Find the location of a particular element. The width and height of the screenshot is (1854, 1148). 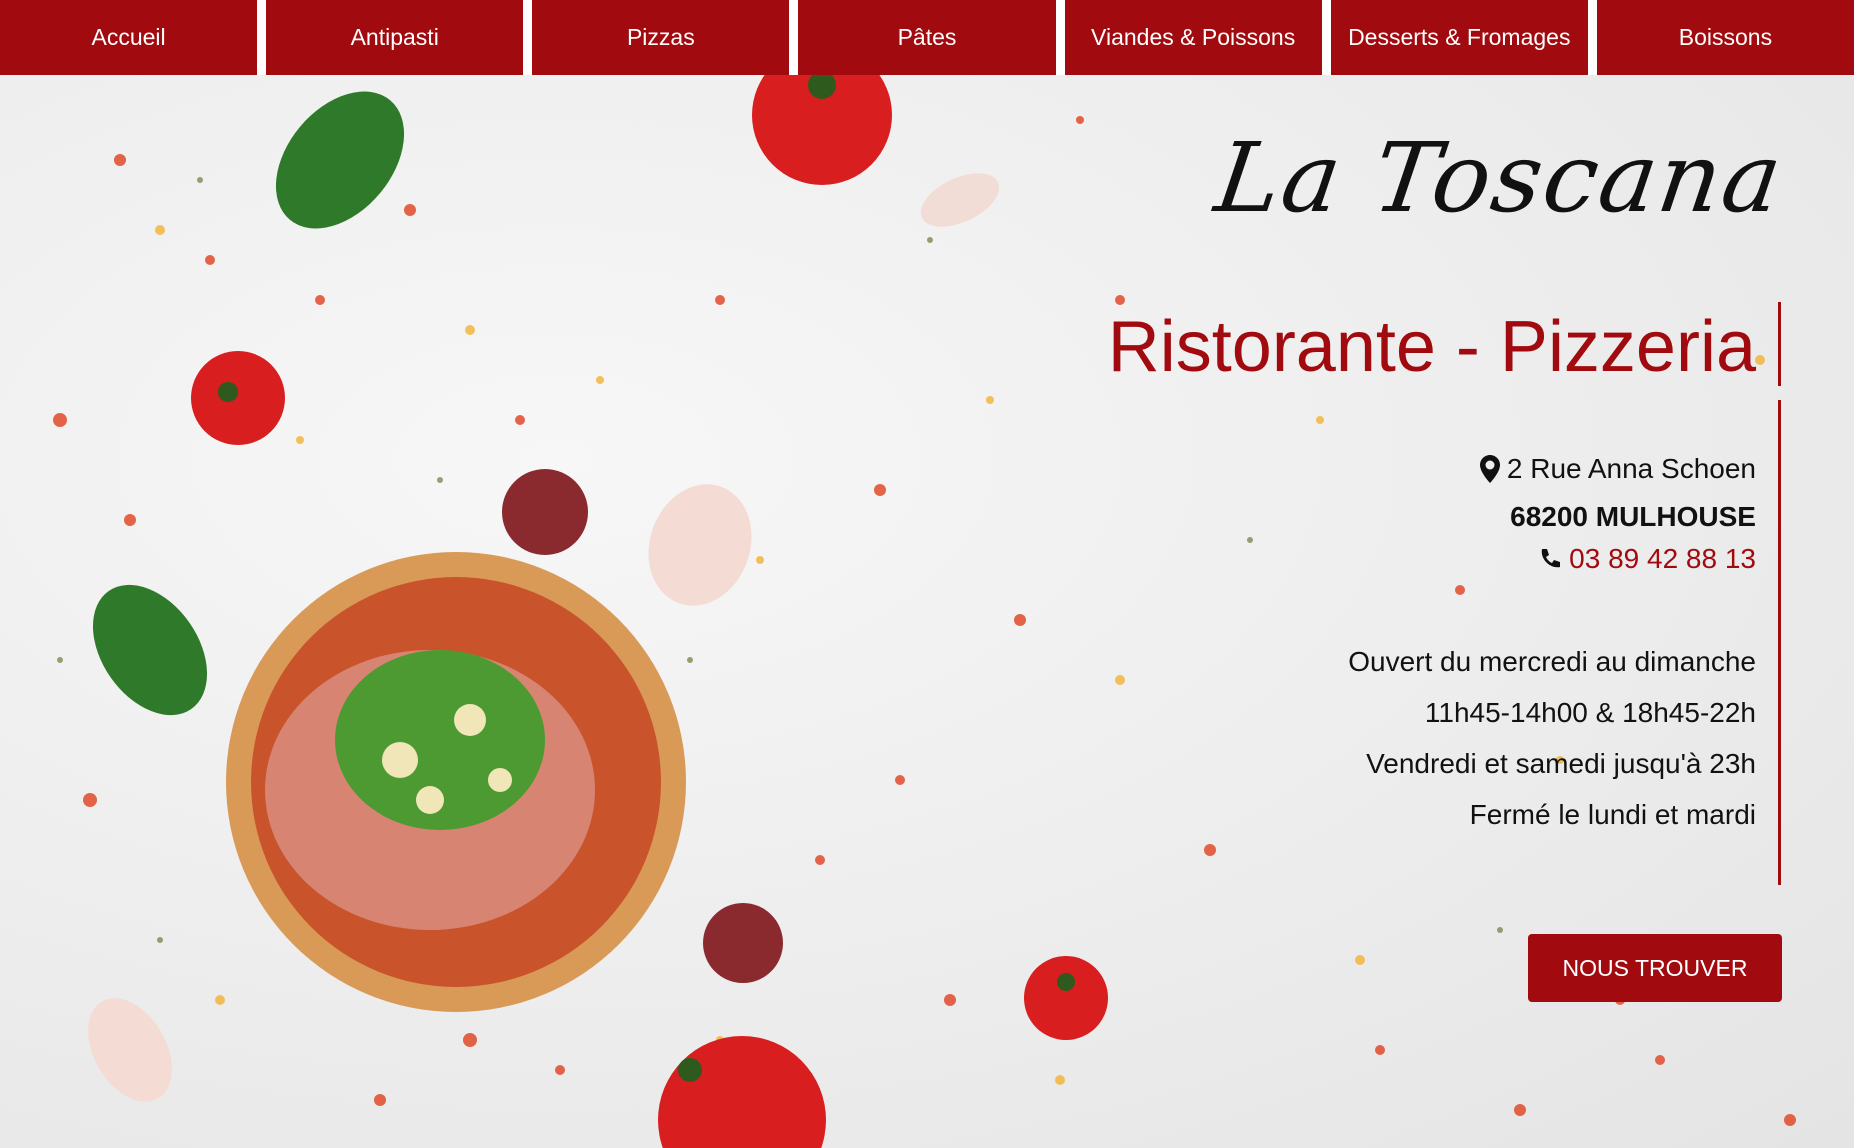

nav-item-viandes-poissons: Viandes & Poissons is located at coordinates (1193, 37).